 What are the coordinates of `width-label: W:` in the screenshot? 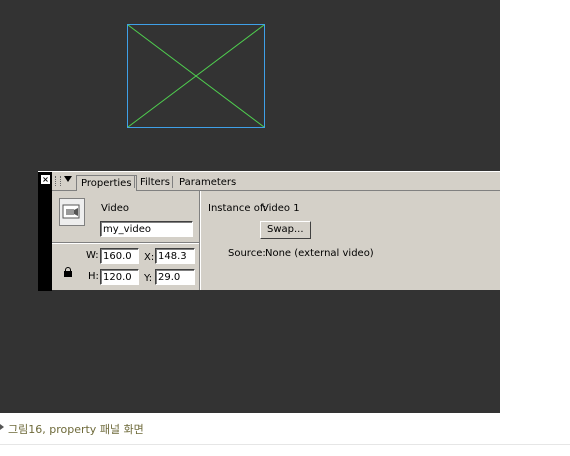 It's located at (92, 255).